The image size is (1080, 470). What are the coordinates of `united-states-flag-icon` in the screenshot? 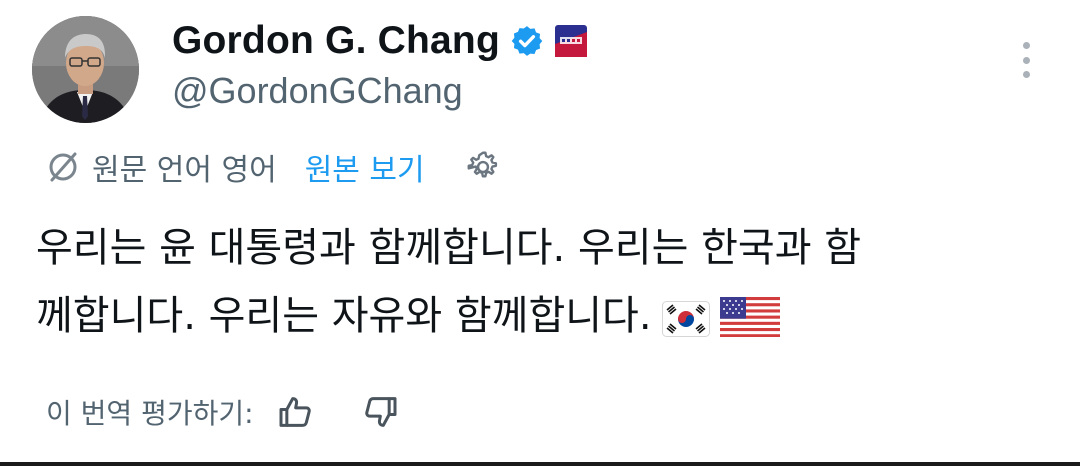 It's located at (749, 324).